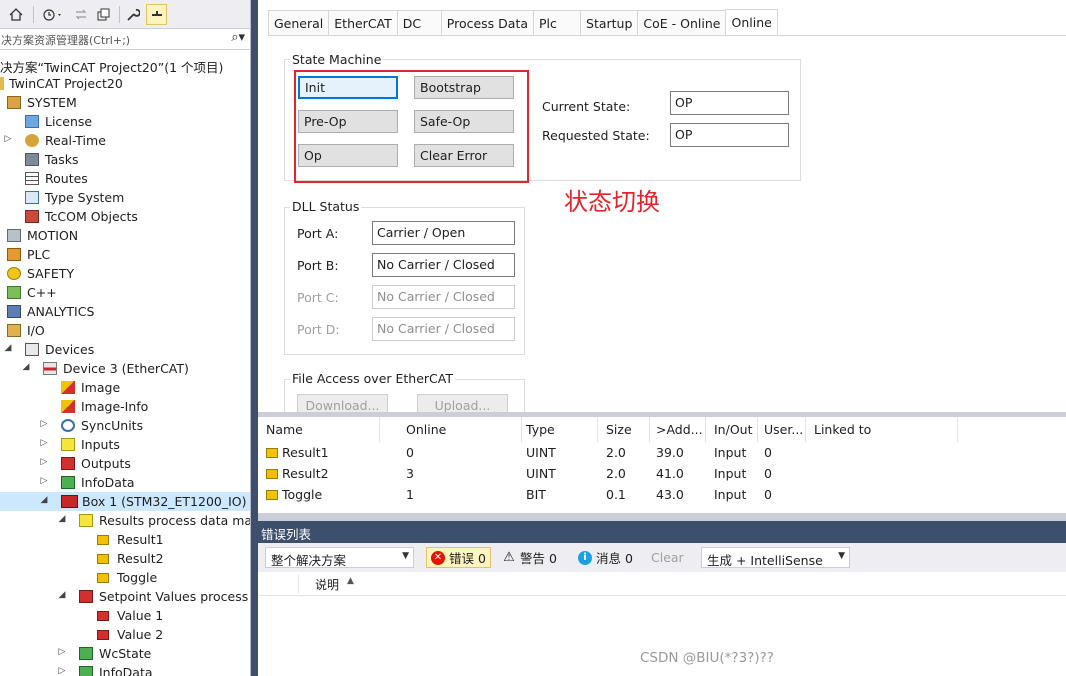 This screenshot has height=676, width=1066. Describe the element at coordinates (53, 14) in the screenshot. I see `clock-icon` at that location.